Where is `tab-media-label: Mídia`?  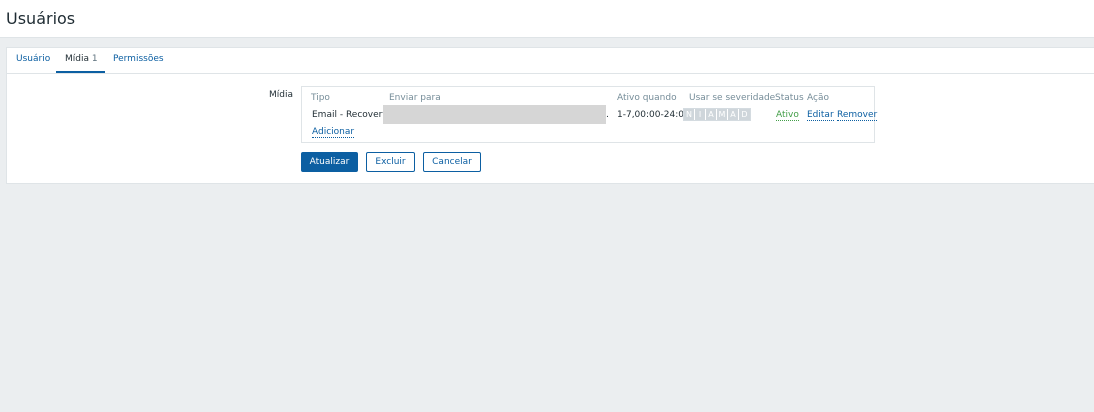
tab-media-label: Mídia is located at coordinates (77, 59).